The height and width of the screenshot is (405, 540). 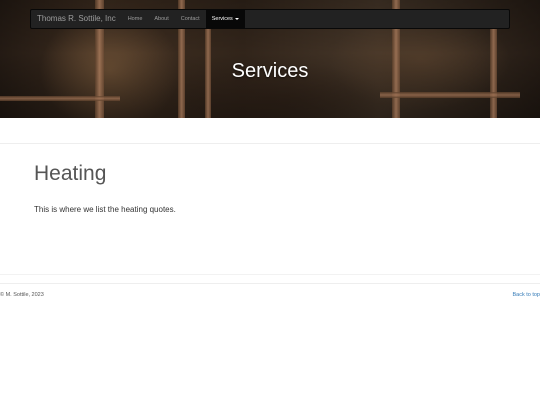 I want to click on footer-copyright: © M. Sottile, 2023, so click(x=22, y=295).